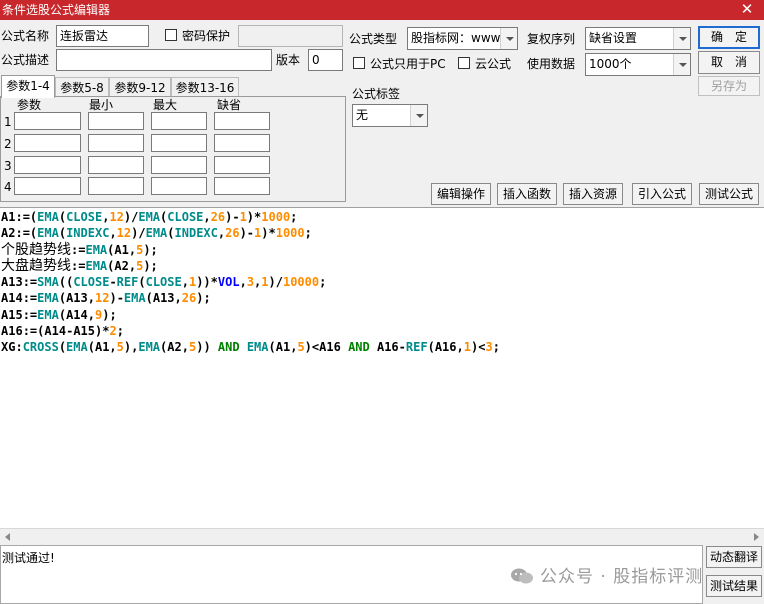 This screenshot has width=764, height=604. I want to click on cloud-checkbox, so click(464, 63).